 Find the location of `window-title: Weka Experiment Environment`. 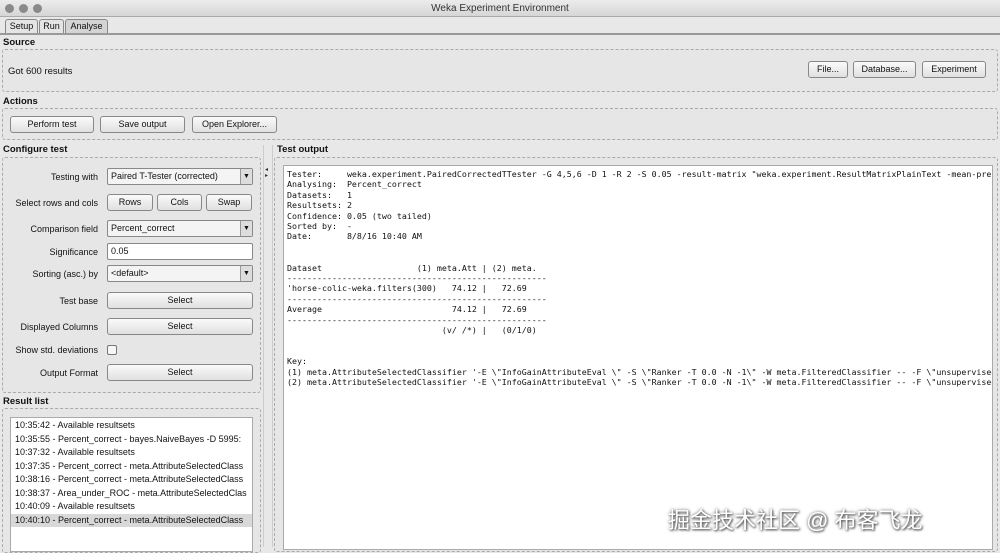

window-title: Weka Experiment Environment is located at coordinates (500, 8).